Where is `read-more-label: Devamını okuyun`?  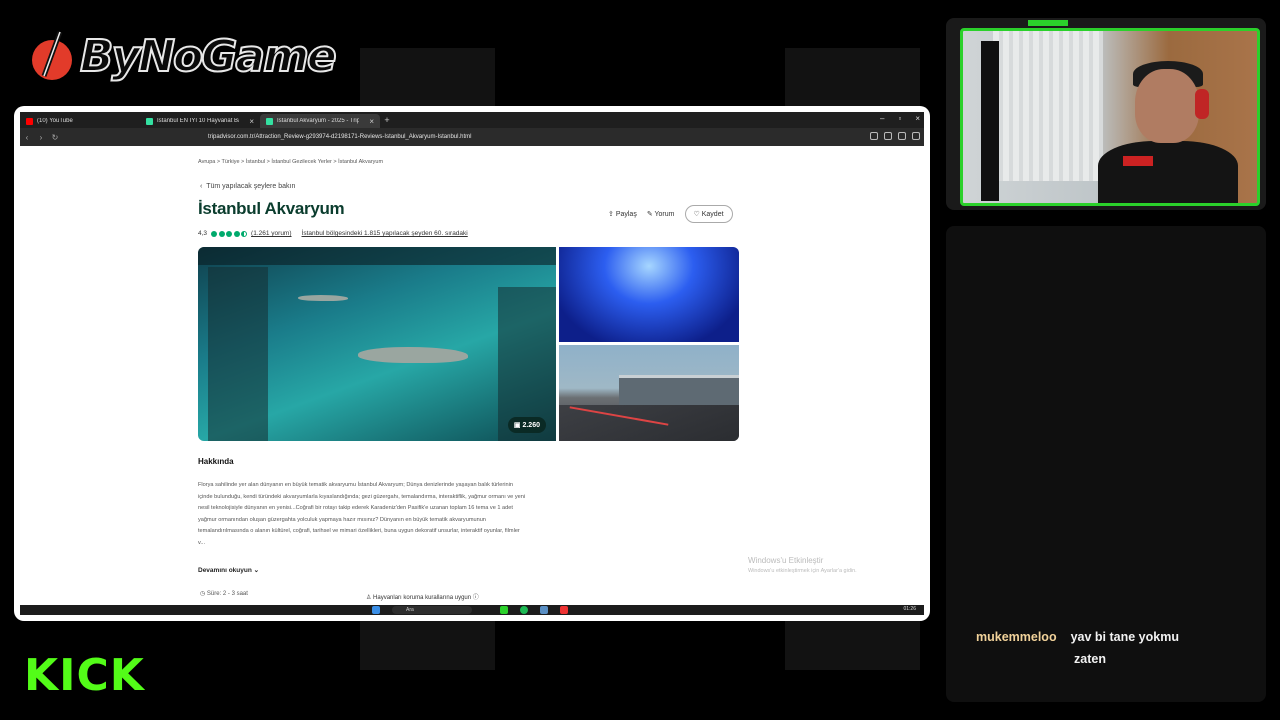
read-more-label: Devamını okuyun is located at coordinates (225, 570).